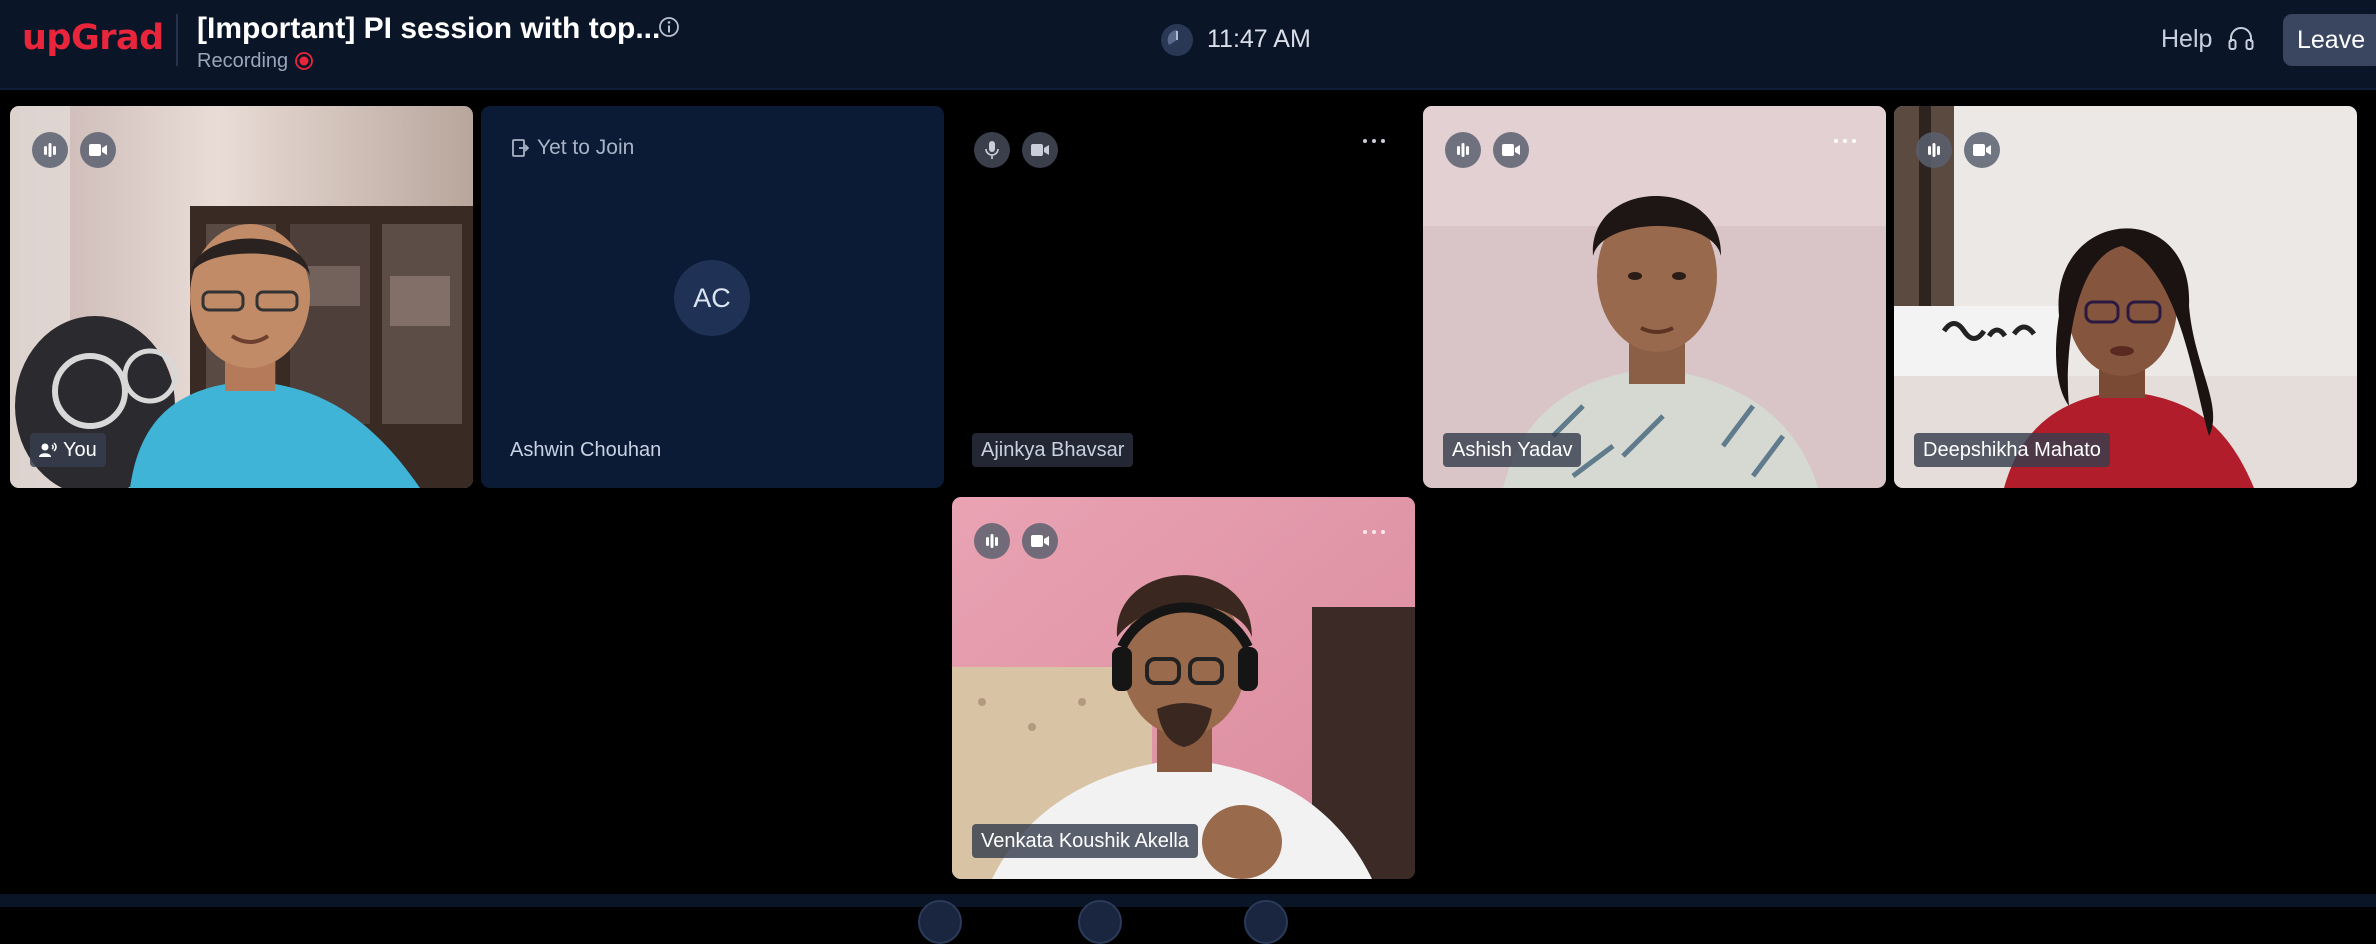 This screenshot has height=944, width=2376. I want to click on participant-tile-ajinkya-bhavsar: Ajinkya Bhavsar, so click(1183, 297).